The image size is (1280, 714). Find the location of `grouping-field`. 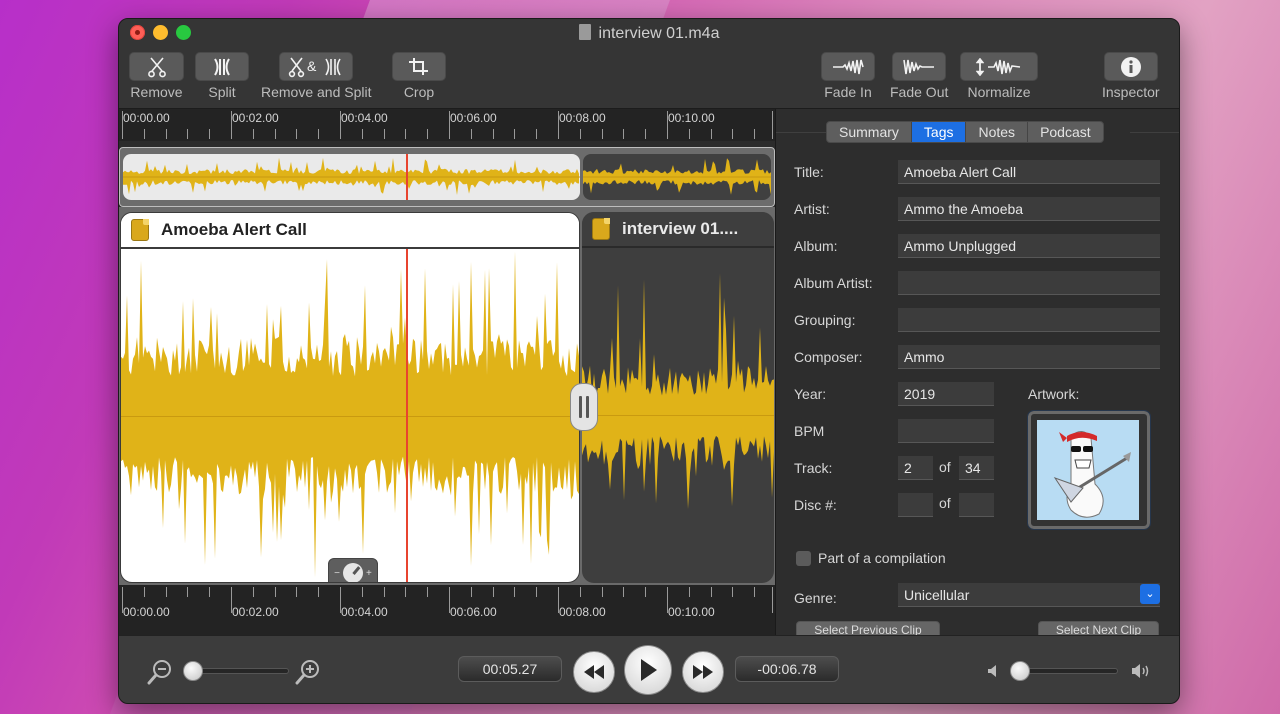

grouping-field is located at coordinates (1029, 320).